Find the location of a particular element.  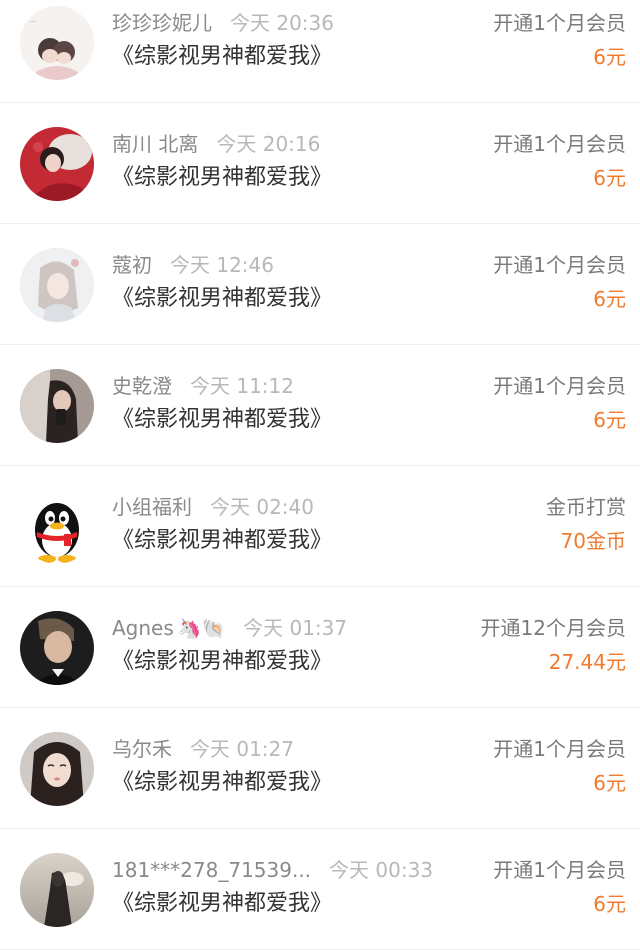

purchase-amount: 27.44元 is located at coordinates (587, 662).